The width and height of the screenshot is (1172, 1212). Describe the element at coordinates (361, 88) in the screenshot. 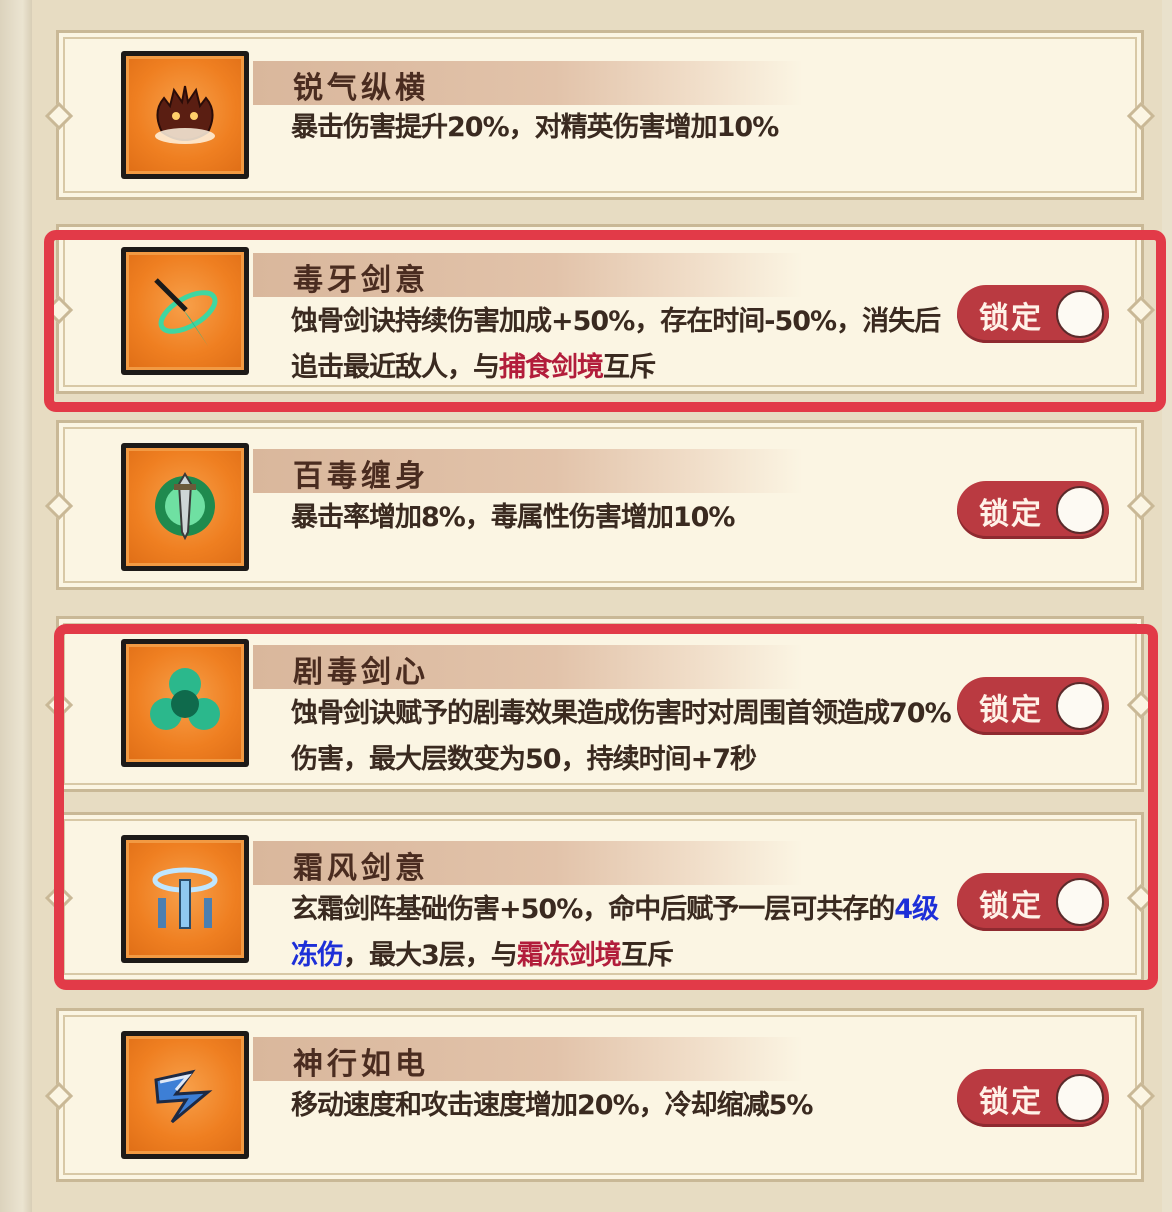

I see `skill-title: 锐气纵横` at that location.